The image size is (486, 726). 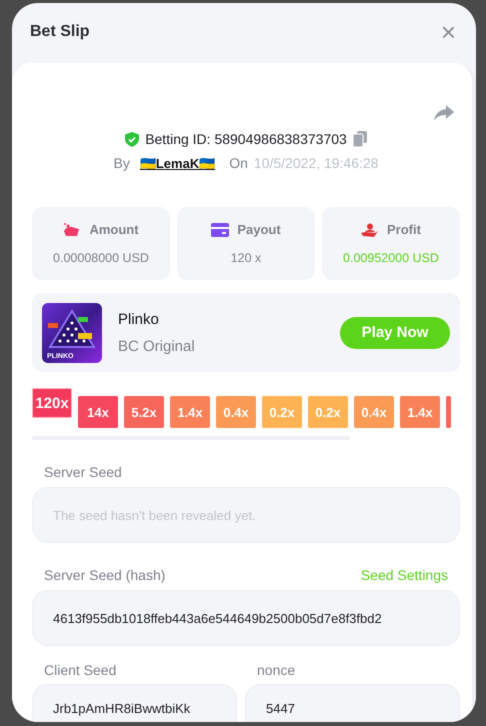 I want to click on multiplier-slot: 120x, so click(x=52, y=403).